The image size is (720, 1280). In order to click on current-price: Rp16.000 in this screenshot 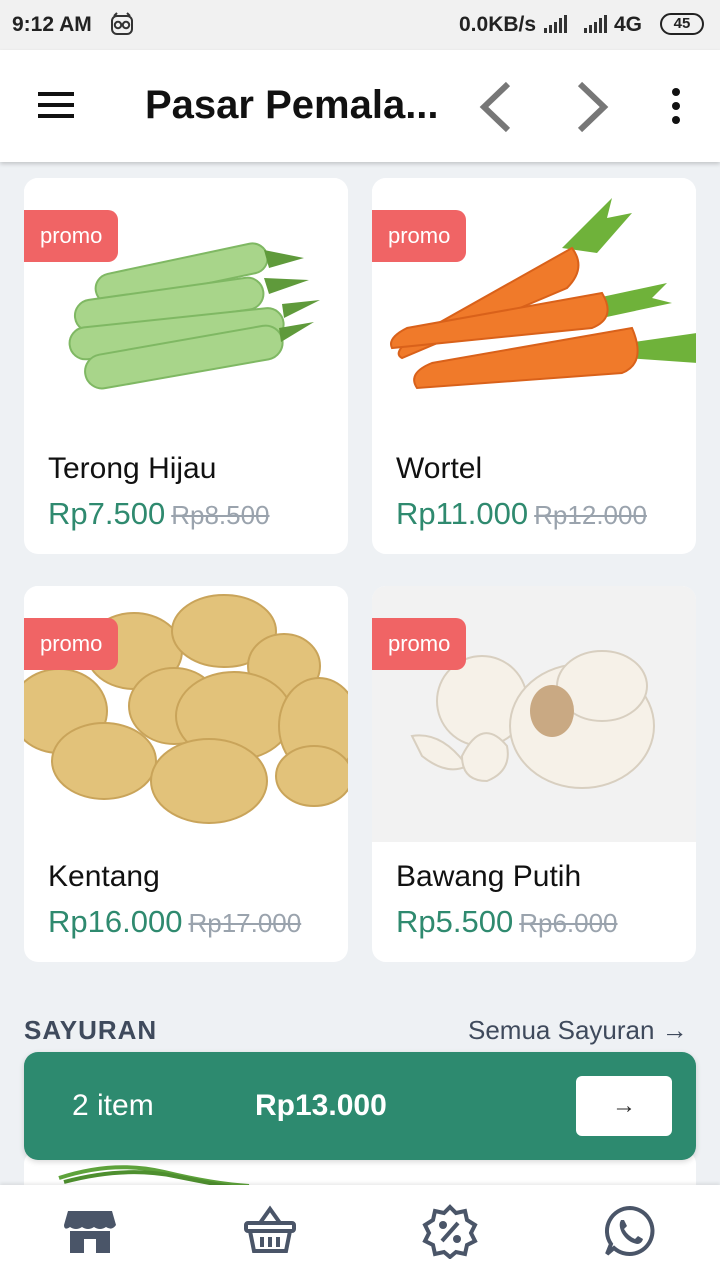, I will do `click(115, 921)`.